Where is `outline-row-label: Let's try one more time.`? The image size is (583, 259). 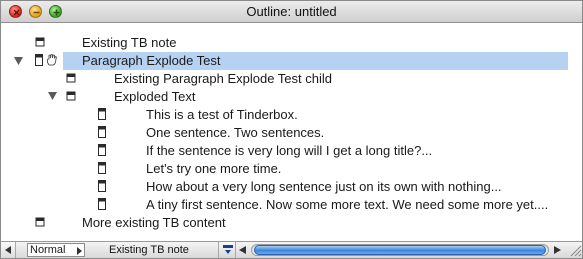 outline-row-label: Let's try one more time. is located at coordinates (214, 168).